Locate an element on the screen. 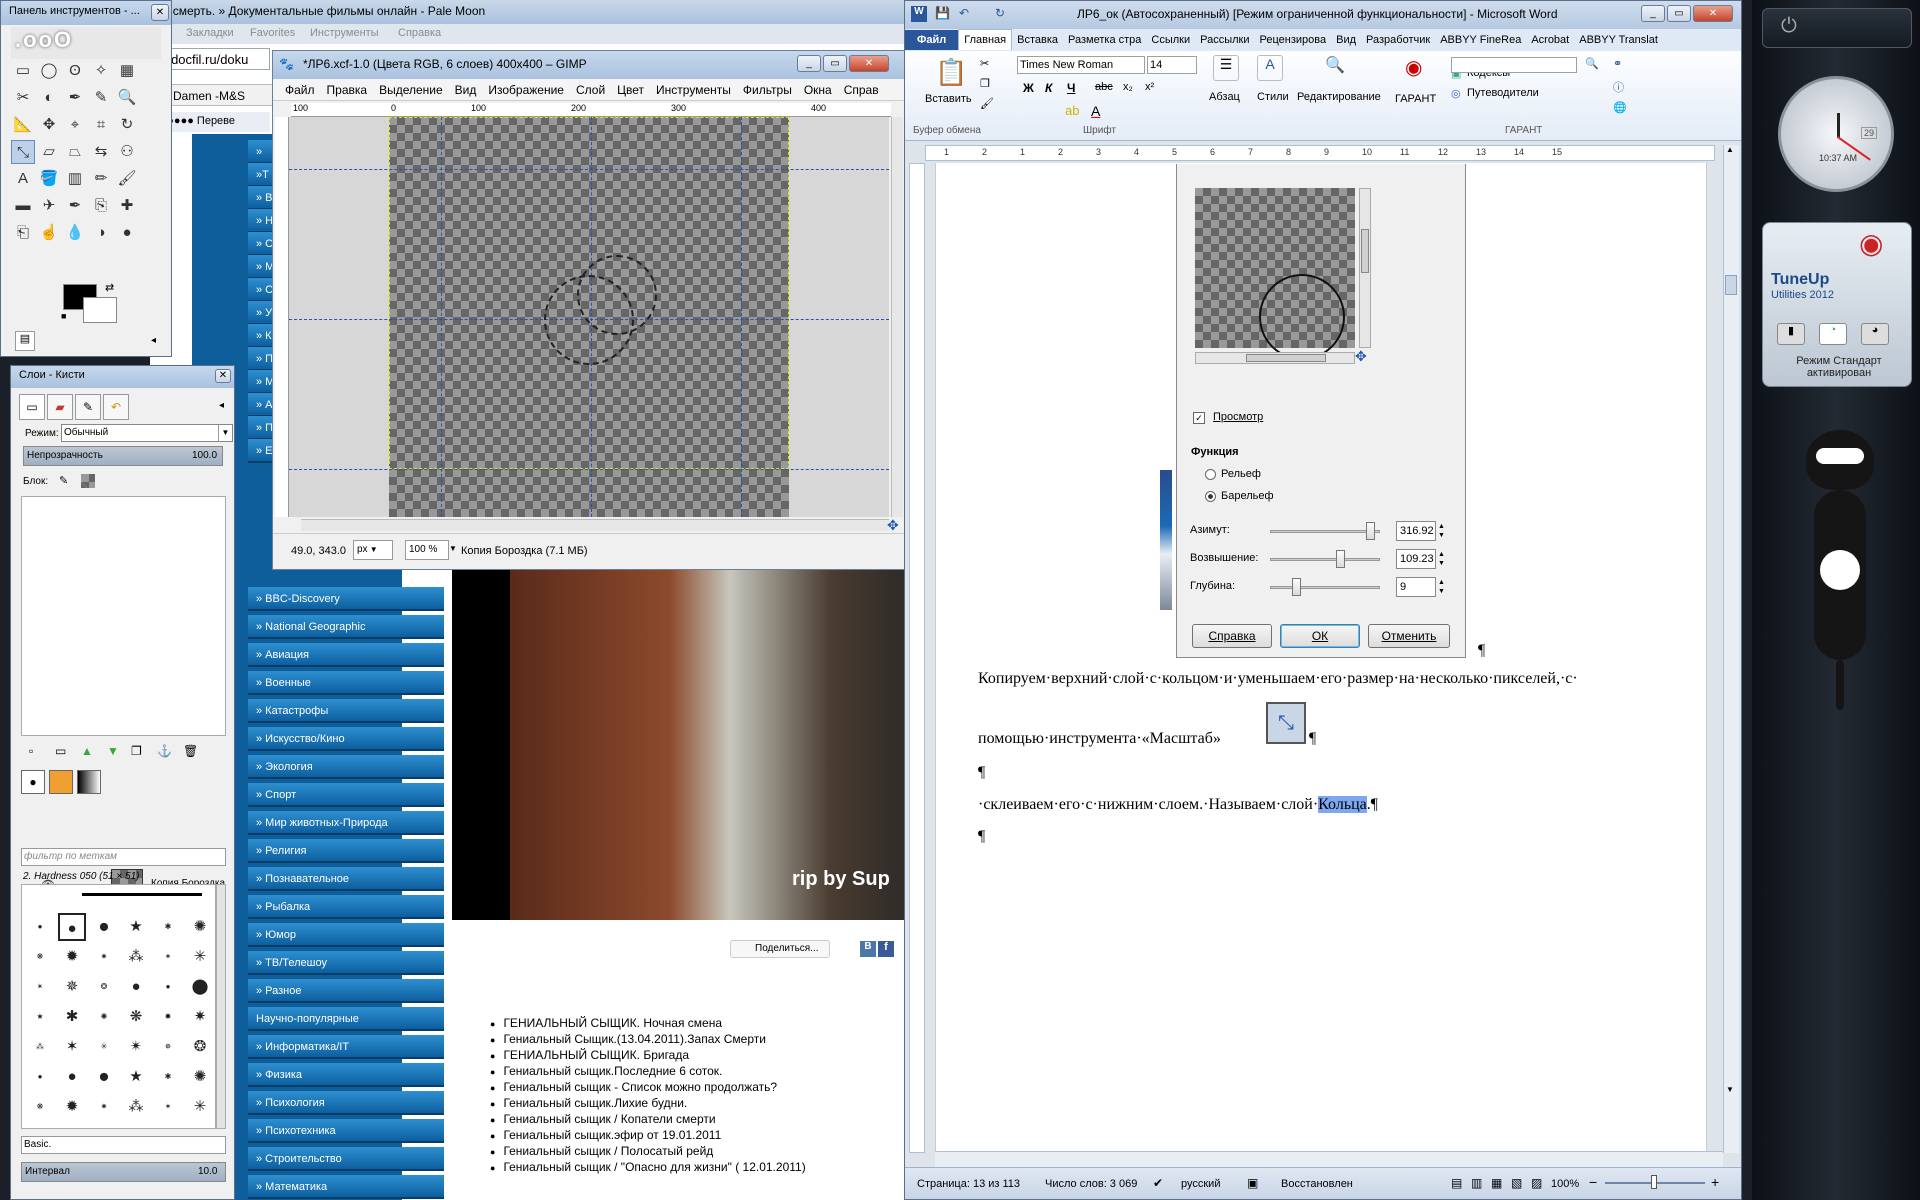  brush-preset-select: Basic. is located at coordinates (123, 1145).